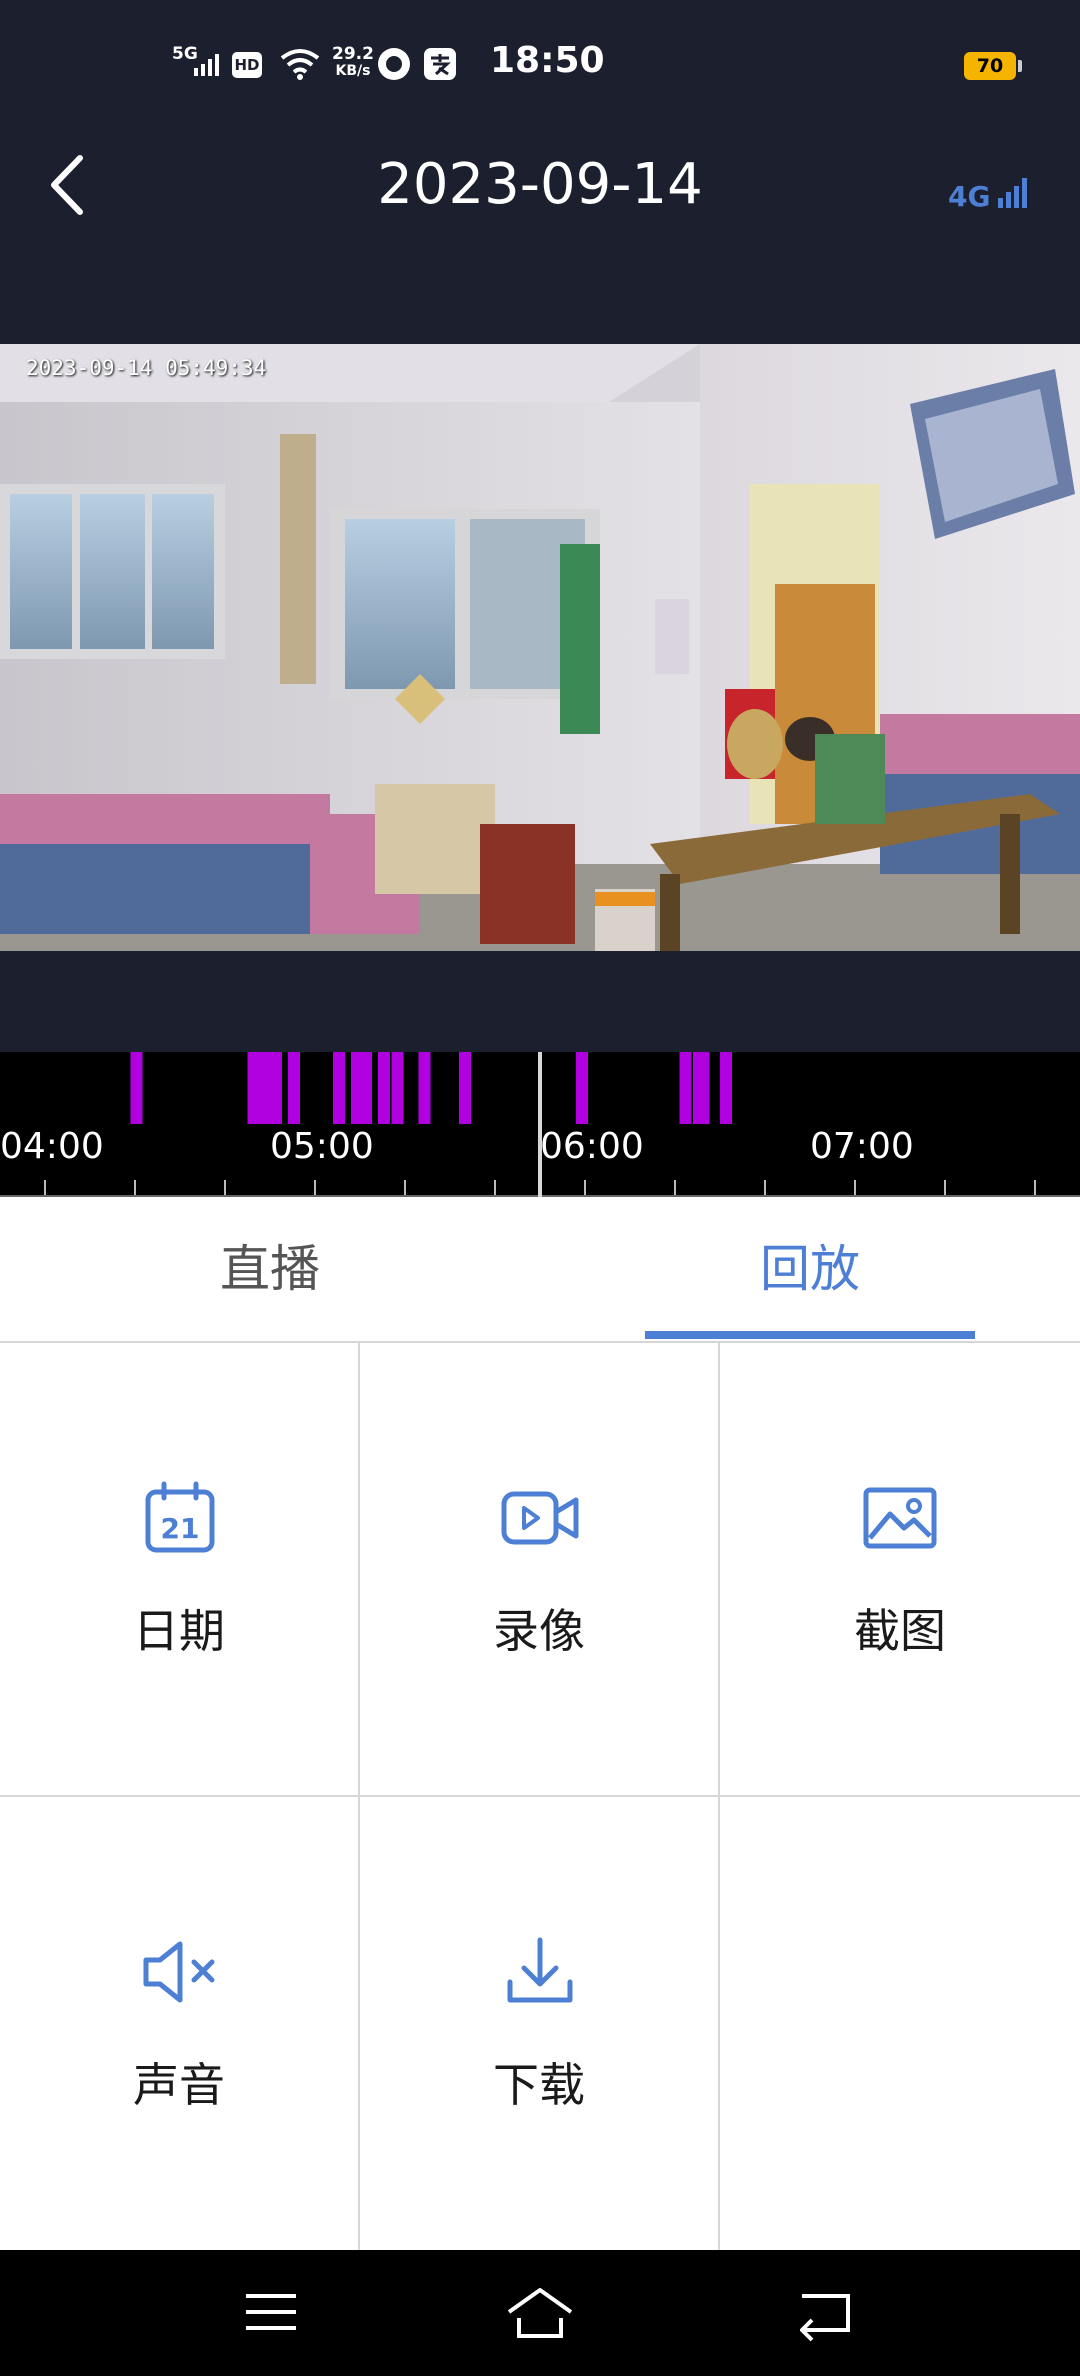 Image resolution: width=1080 pixels, height=2376 pixels. Describe the element at coordinates (270, 1269) in the screenshot. I see `tab-live: 直播` at that location.